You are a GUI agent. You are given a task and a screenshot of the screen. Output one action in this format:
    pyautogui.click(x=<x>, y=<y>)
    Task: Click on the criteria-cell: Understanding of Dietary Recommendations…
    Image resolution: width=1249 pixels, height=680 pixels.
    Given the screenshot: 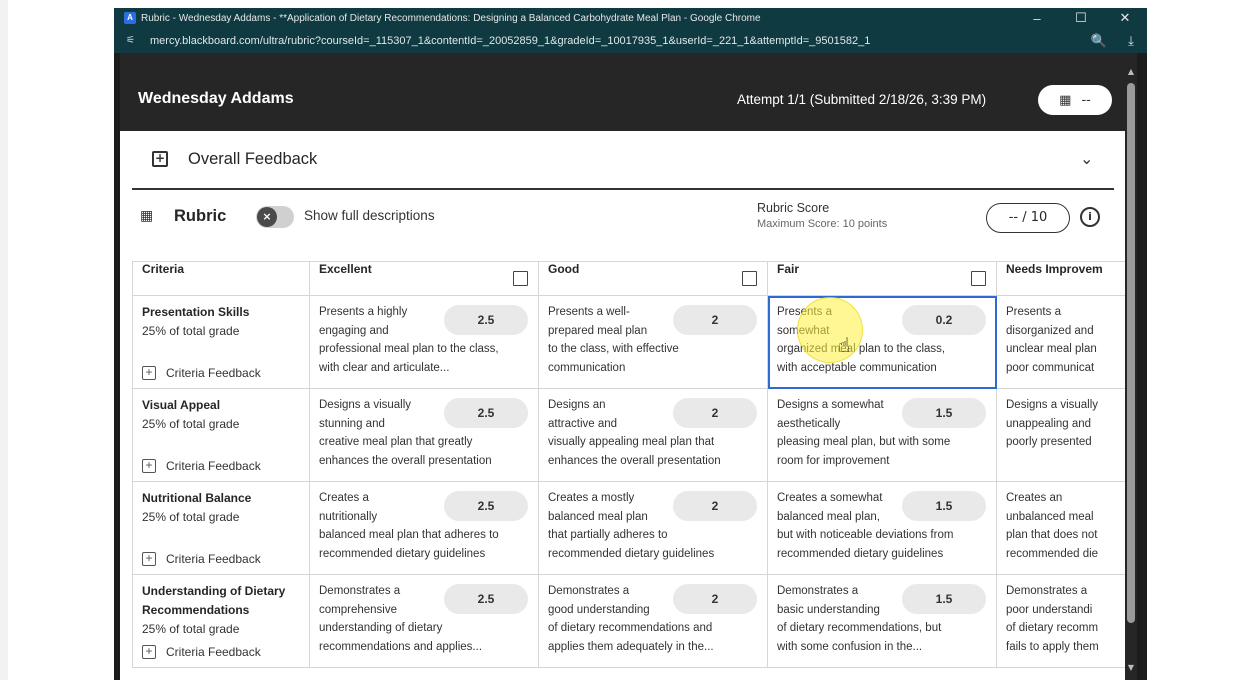 What is the action you would take?
    pyautogui.click(x=221, y=621)
    